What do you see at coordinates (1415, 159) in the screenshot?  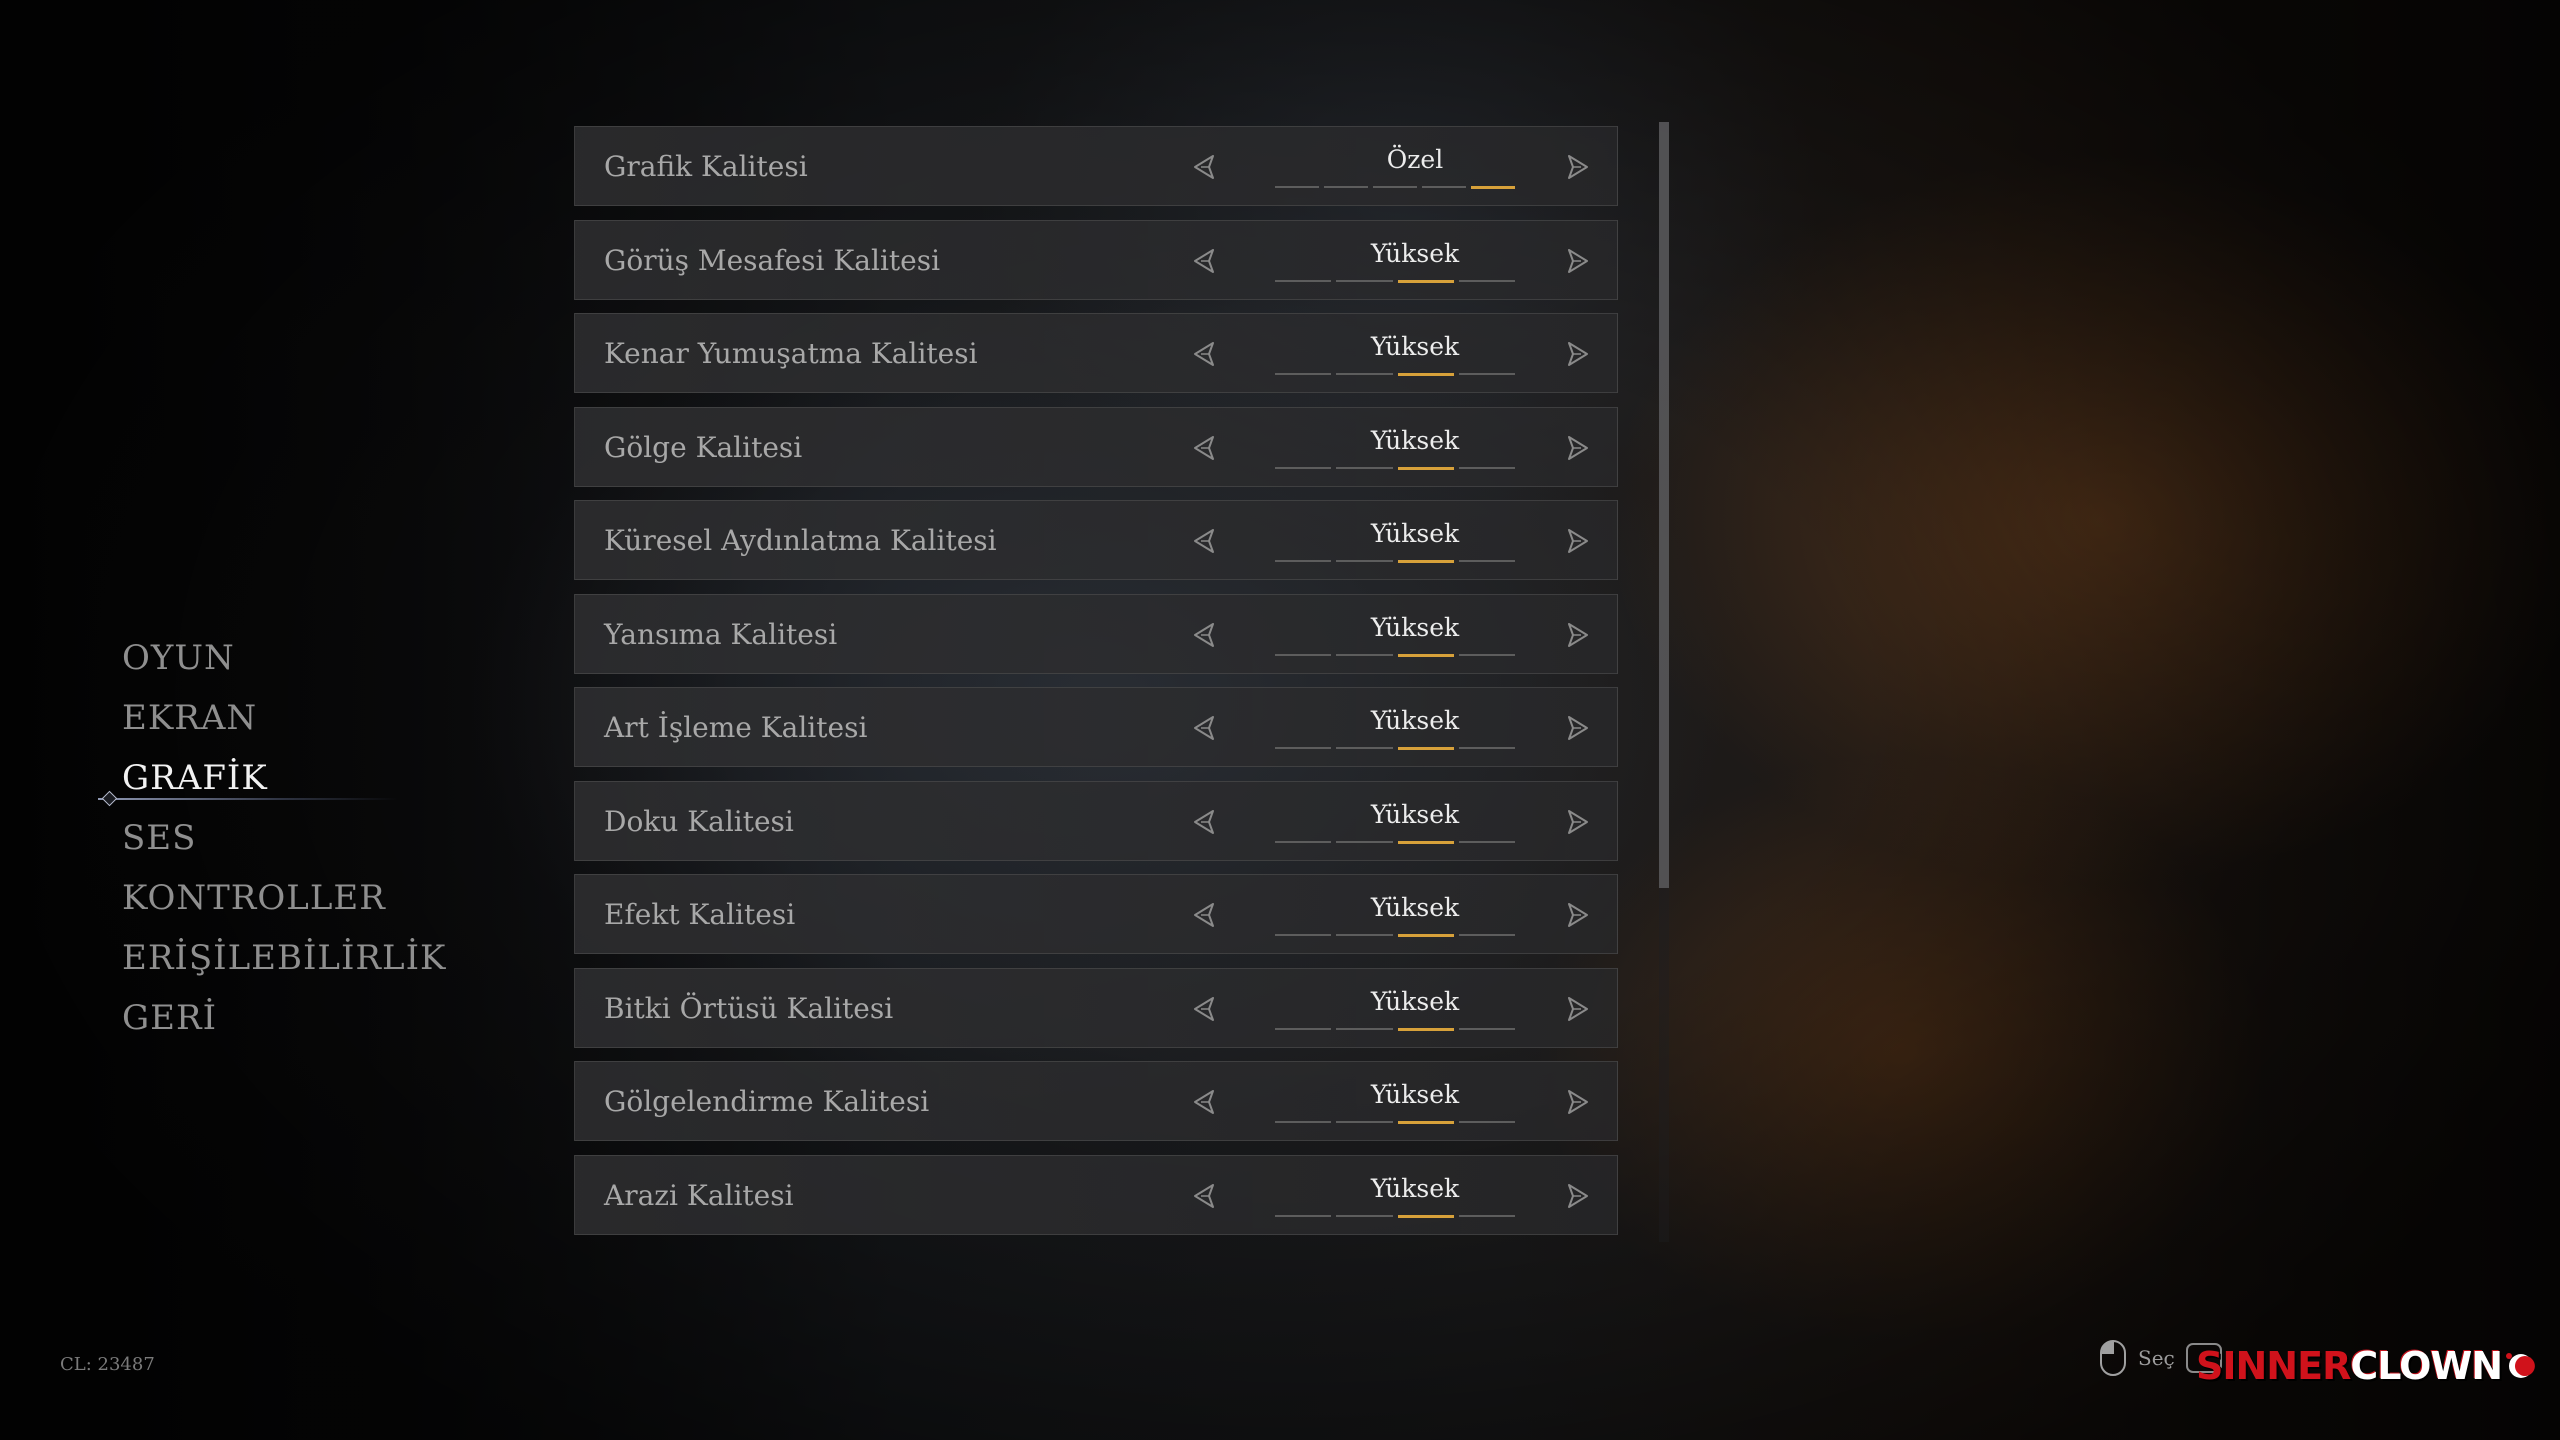 I see `setting-value: Özel` at bounding box center [1415, 159].